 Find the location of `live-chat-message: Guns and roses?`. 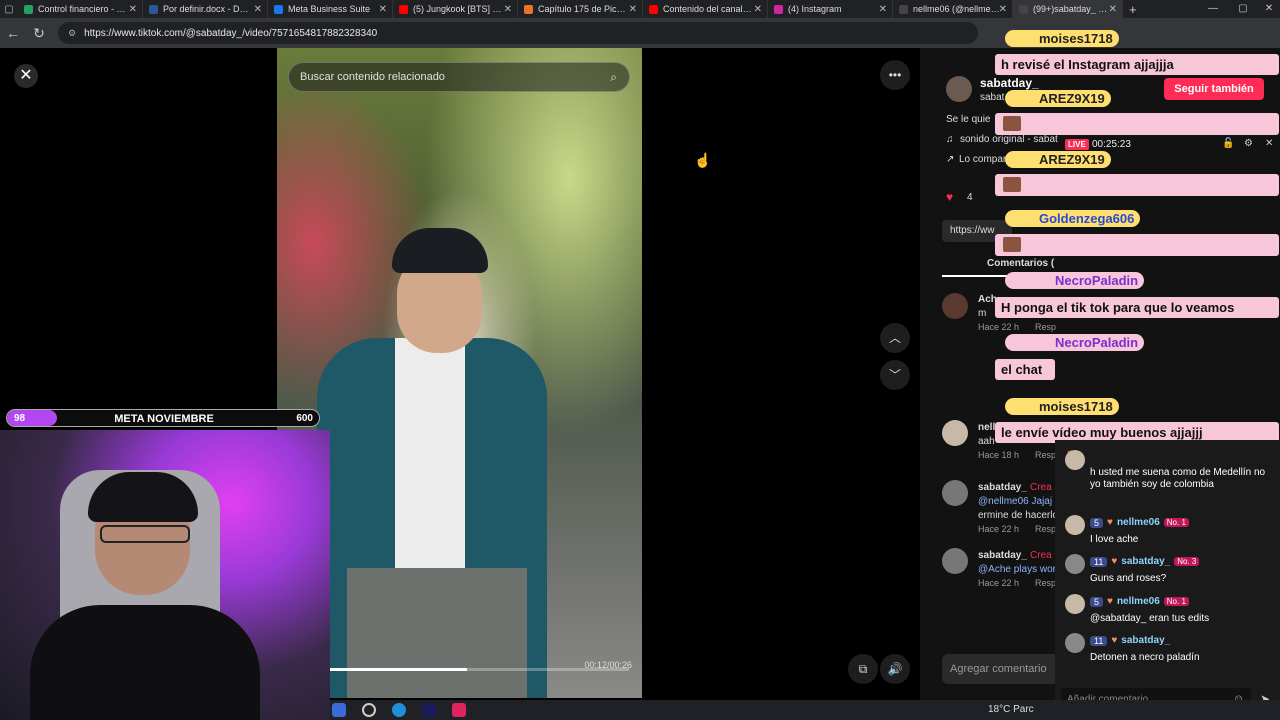

live-chat-message: Guns and roses? is located at coordinates (1128, 578).